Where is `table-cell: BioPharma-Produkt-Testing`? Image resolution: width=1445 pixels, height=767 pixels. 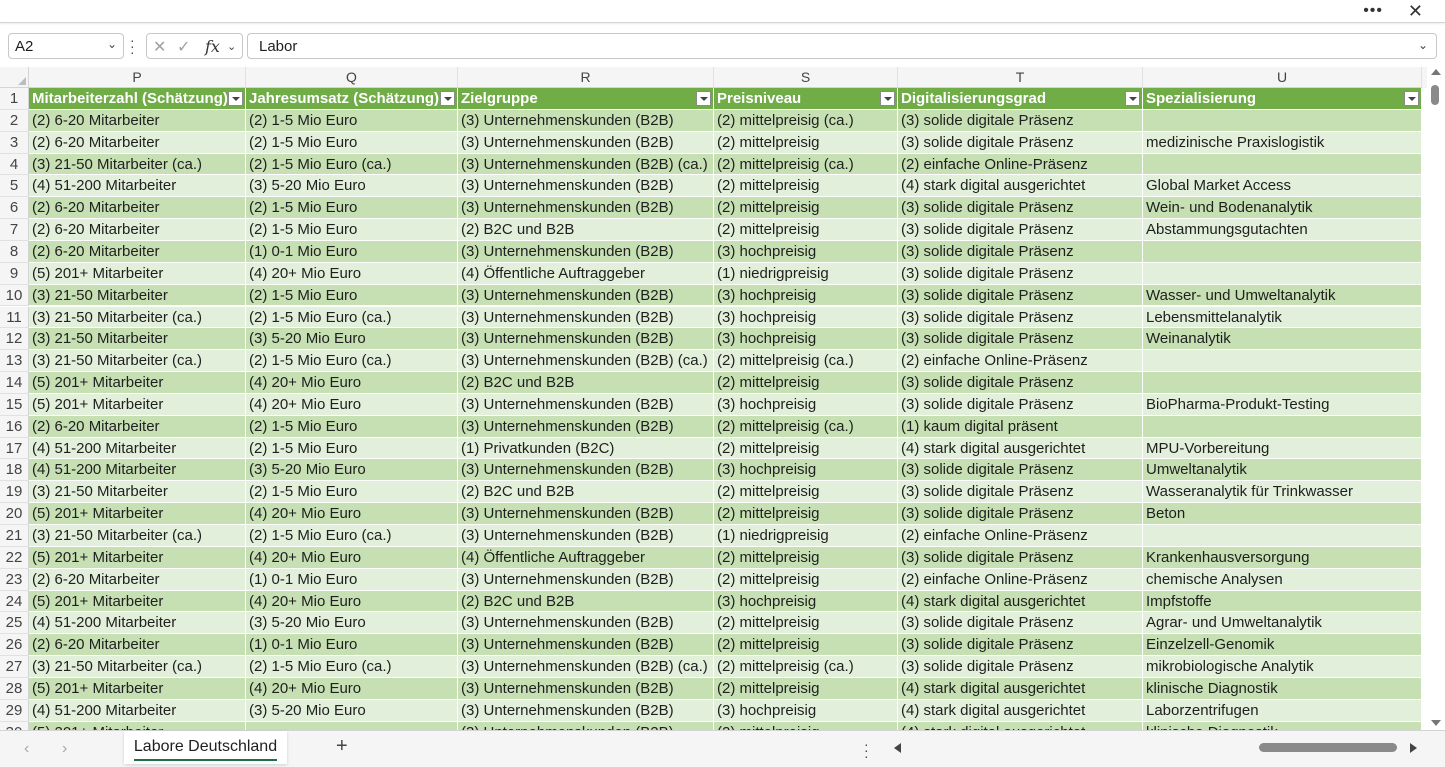
table-cell: BioPharma-Produkt-Testing is located at coordinates (1282, 404).